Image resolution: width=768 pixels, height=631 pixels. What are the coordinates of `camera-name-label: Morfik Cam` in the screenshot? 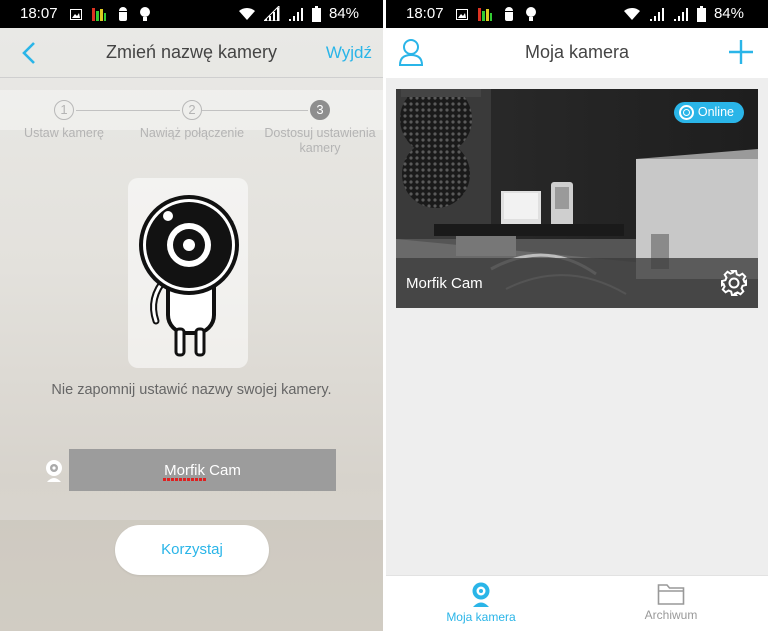 It's located at (444, 283).